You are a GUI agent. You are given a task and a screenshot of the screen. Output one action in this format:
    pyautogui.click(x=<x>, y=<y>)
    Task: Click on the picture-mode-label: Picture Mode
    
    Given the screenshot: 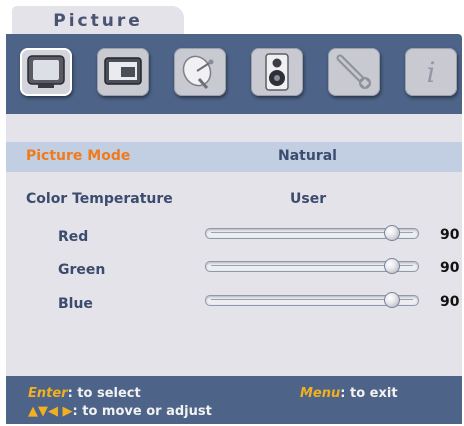 What is the action you would take?
    pyautogui.click(x=78, y=156)
    